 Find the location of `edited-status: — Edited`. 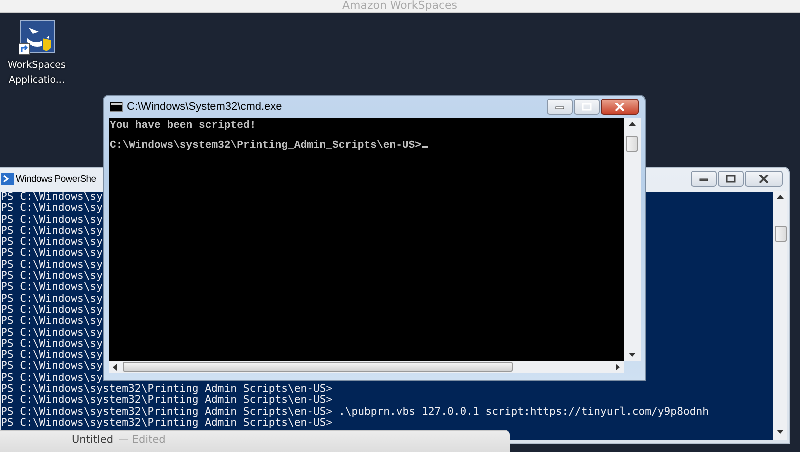

edited-status: — Edited is located at coordinates (142, 440).